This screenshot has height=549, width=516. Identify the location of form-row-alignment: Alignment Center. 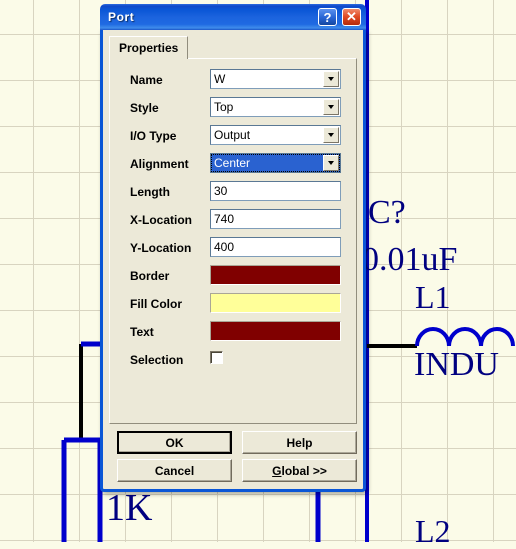
(234, 167).